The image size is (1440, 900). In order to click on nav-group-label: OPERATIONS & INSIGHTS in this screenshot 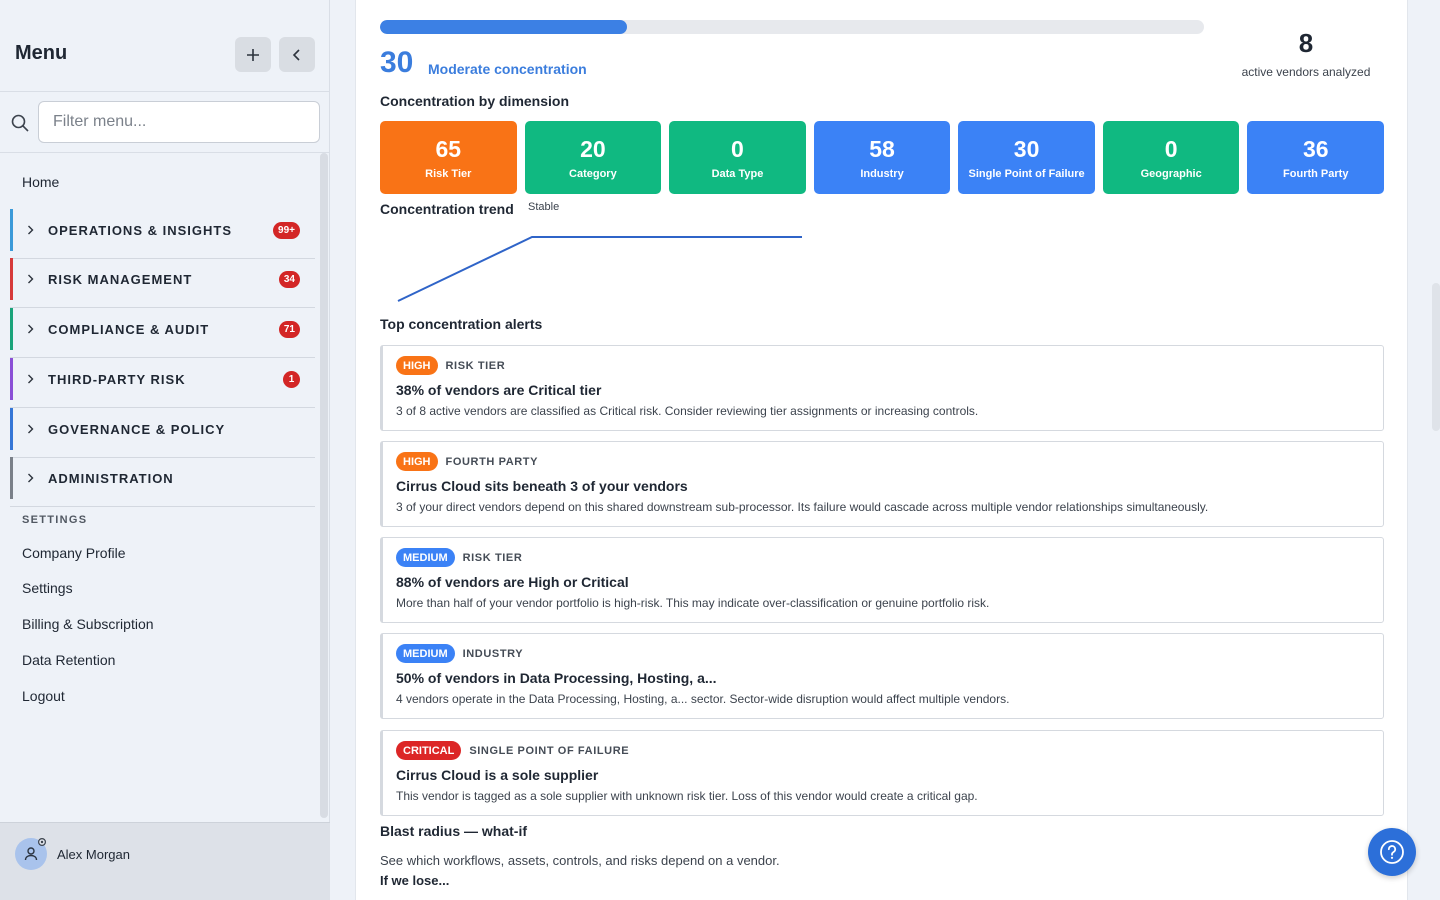, I will do `click(140, 230)`.